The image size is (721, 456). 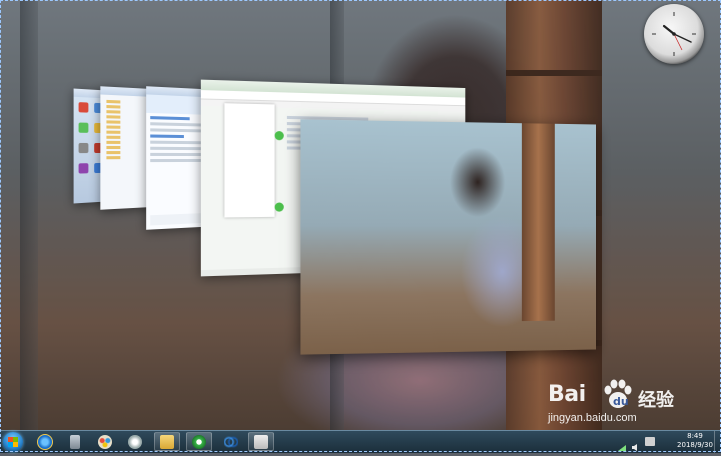 What do you see at coordinates (695, 445) in the screenshot?
I see `clock-date: 2018/9/30` at bounding box center [695, 445].